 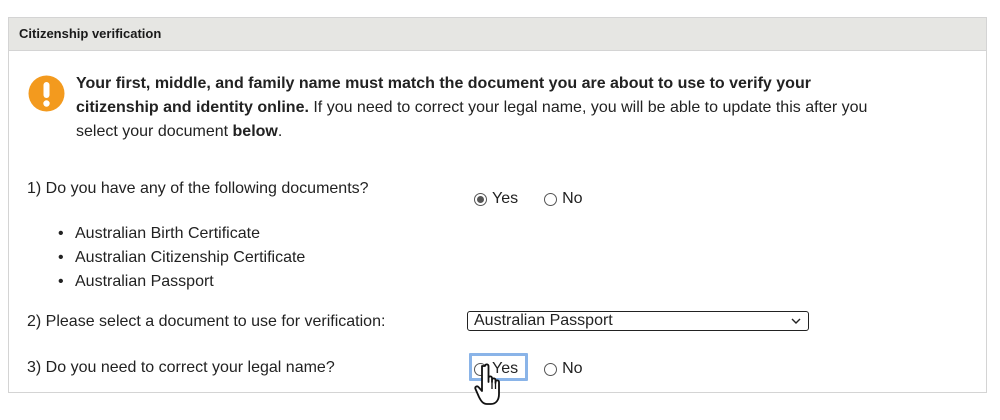 What do you see at coordinates (480, 199) in the screenshot?
I see `question-1-yes-radio` at bounding box center [480, 199].